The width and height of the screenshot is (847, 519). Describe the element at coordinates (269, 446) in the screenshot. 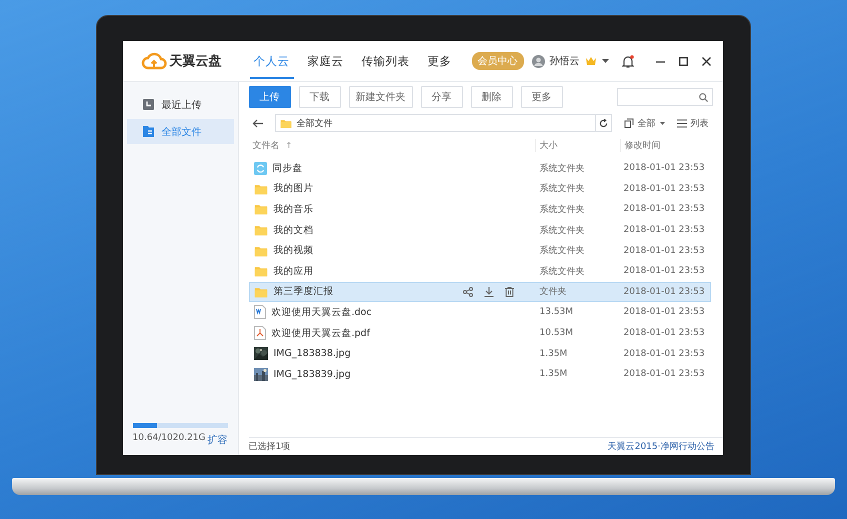

I see `selection-count: 已选择1项` at that location.